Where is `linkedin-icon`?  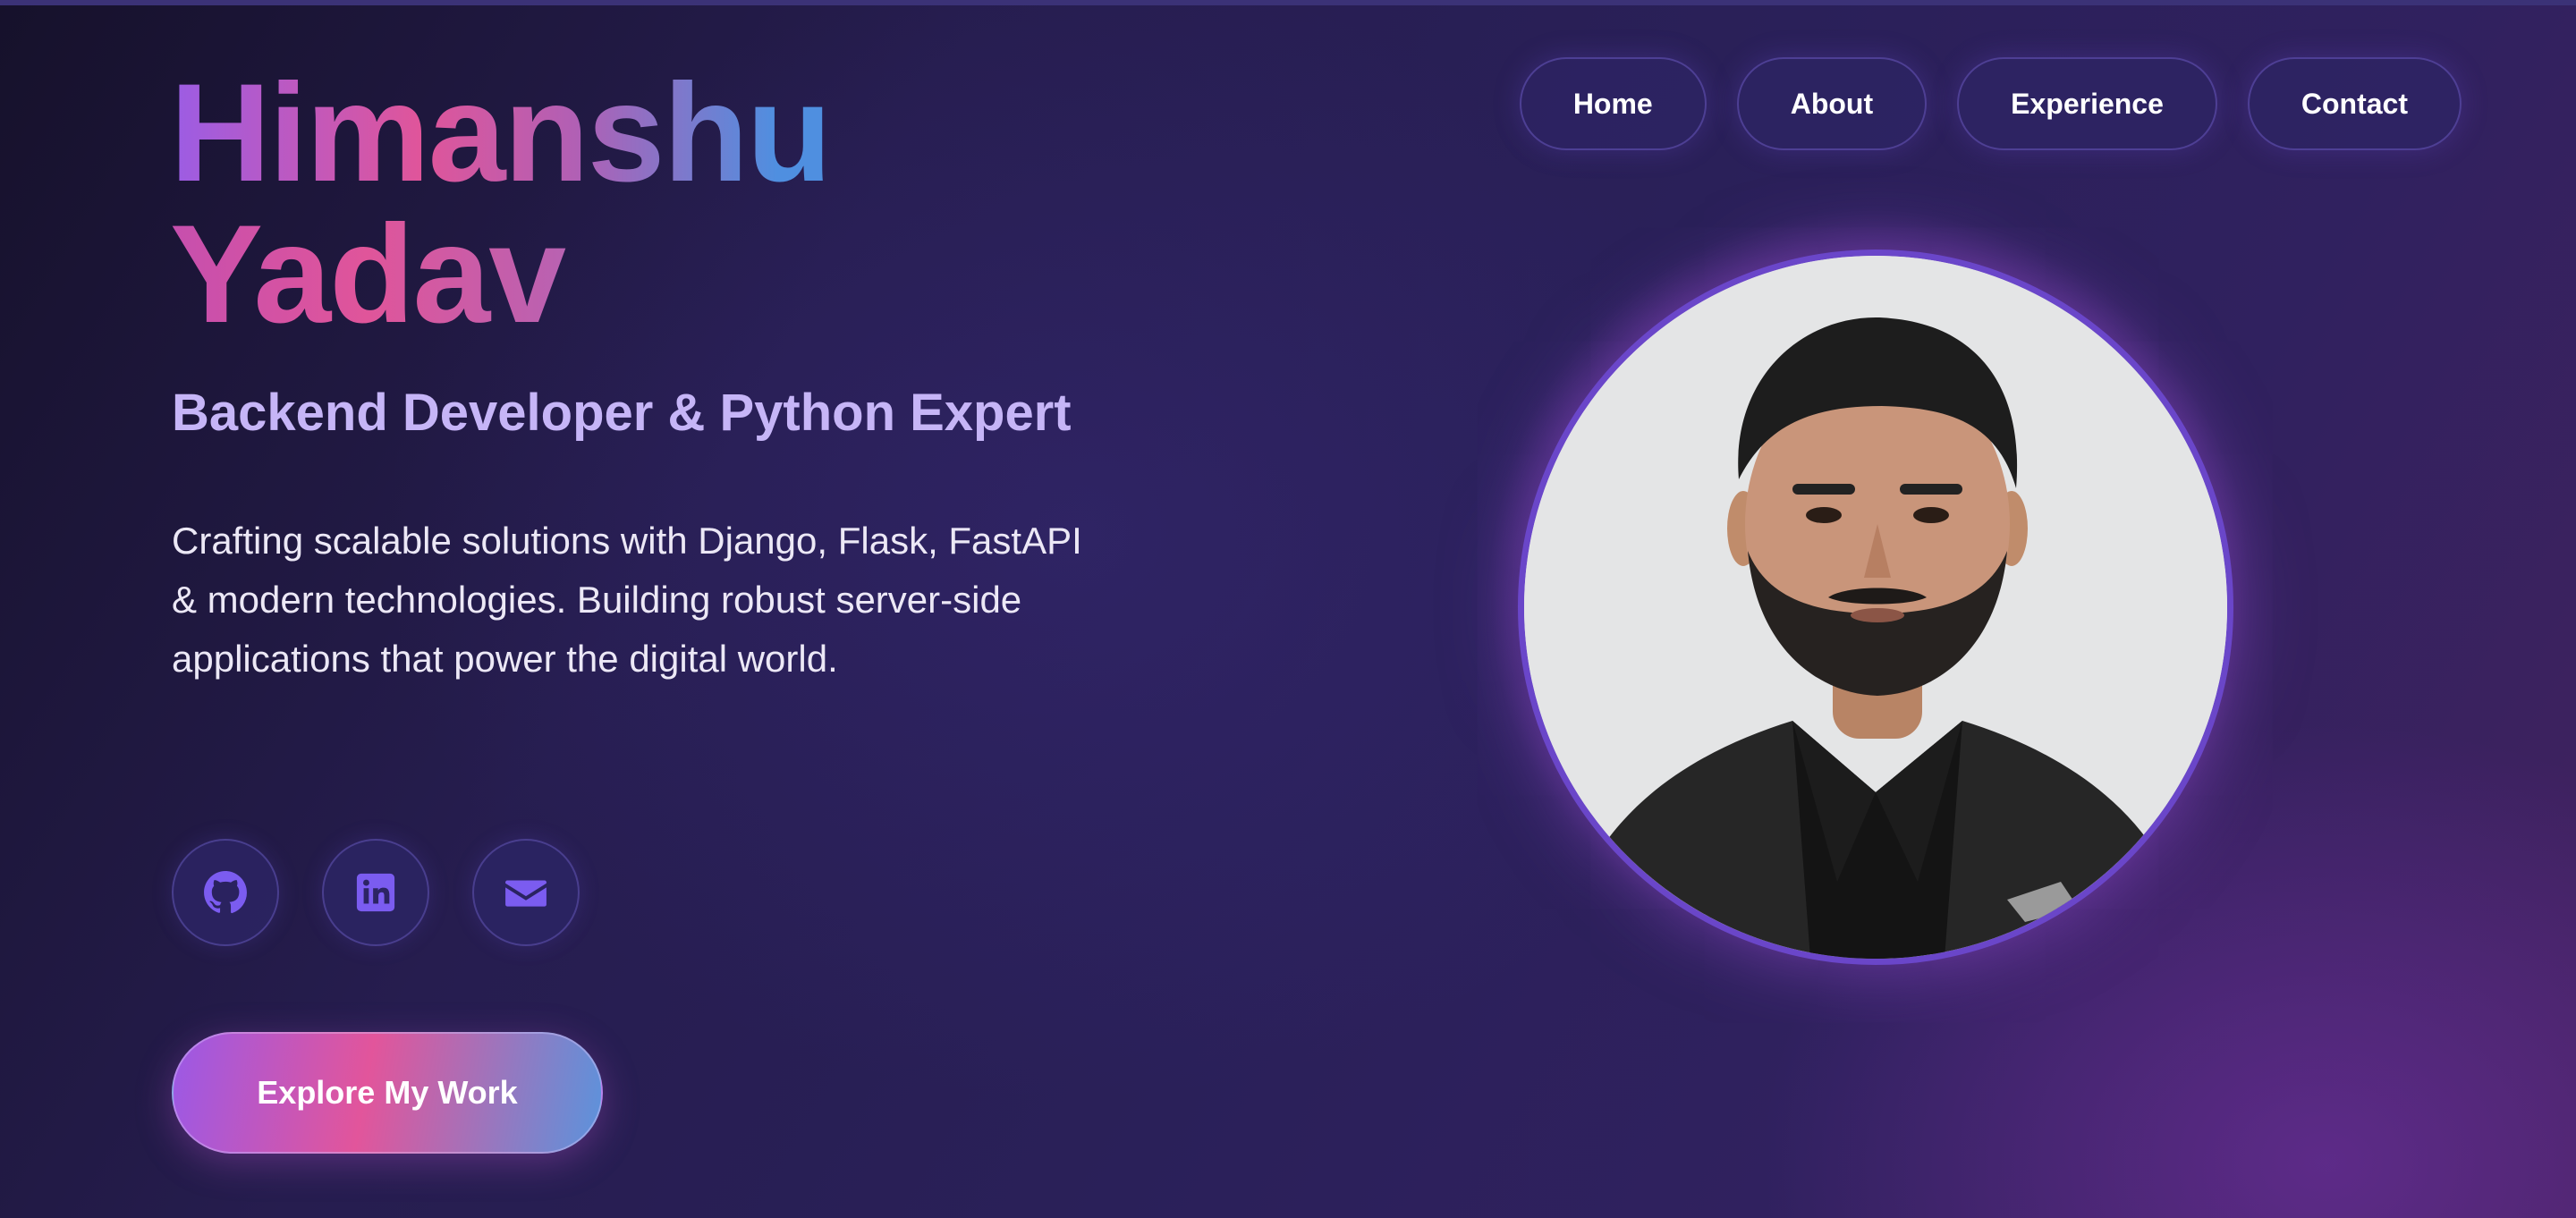 linkedin-icon is located at coordinates (375, 893).